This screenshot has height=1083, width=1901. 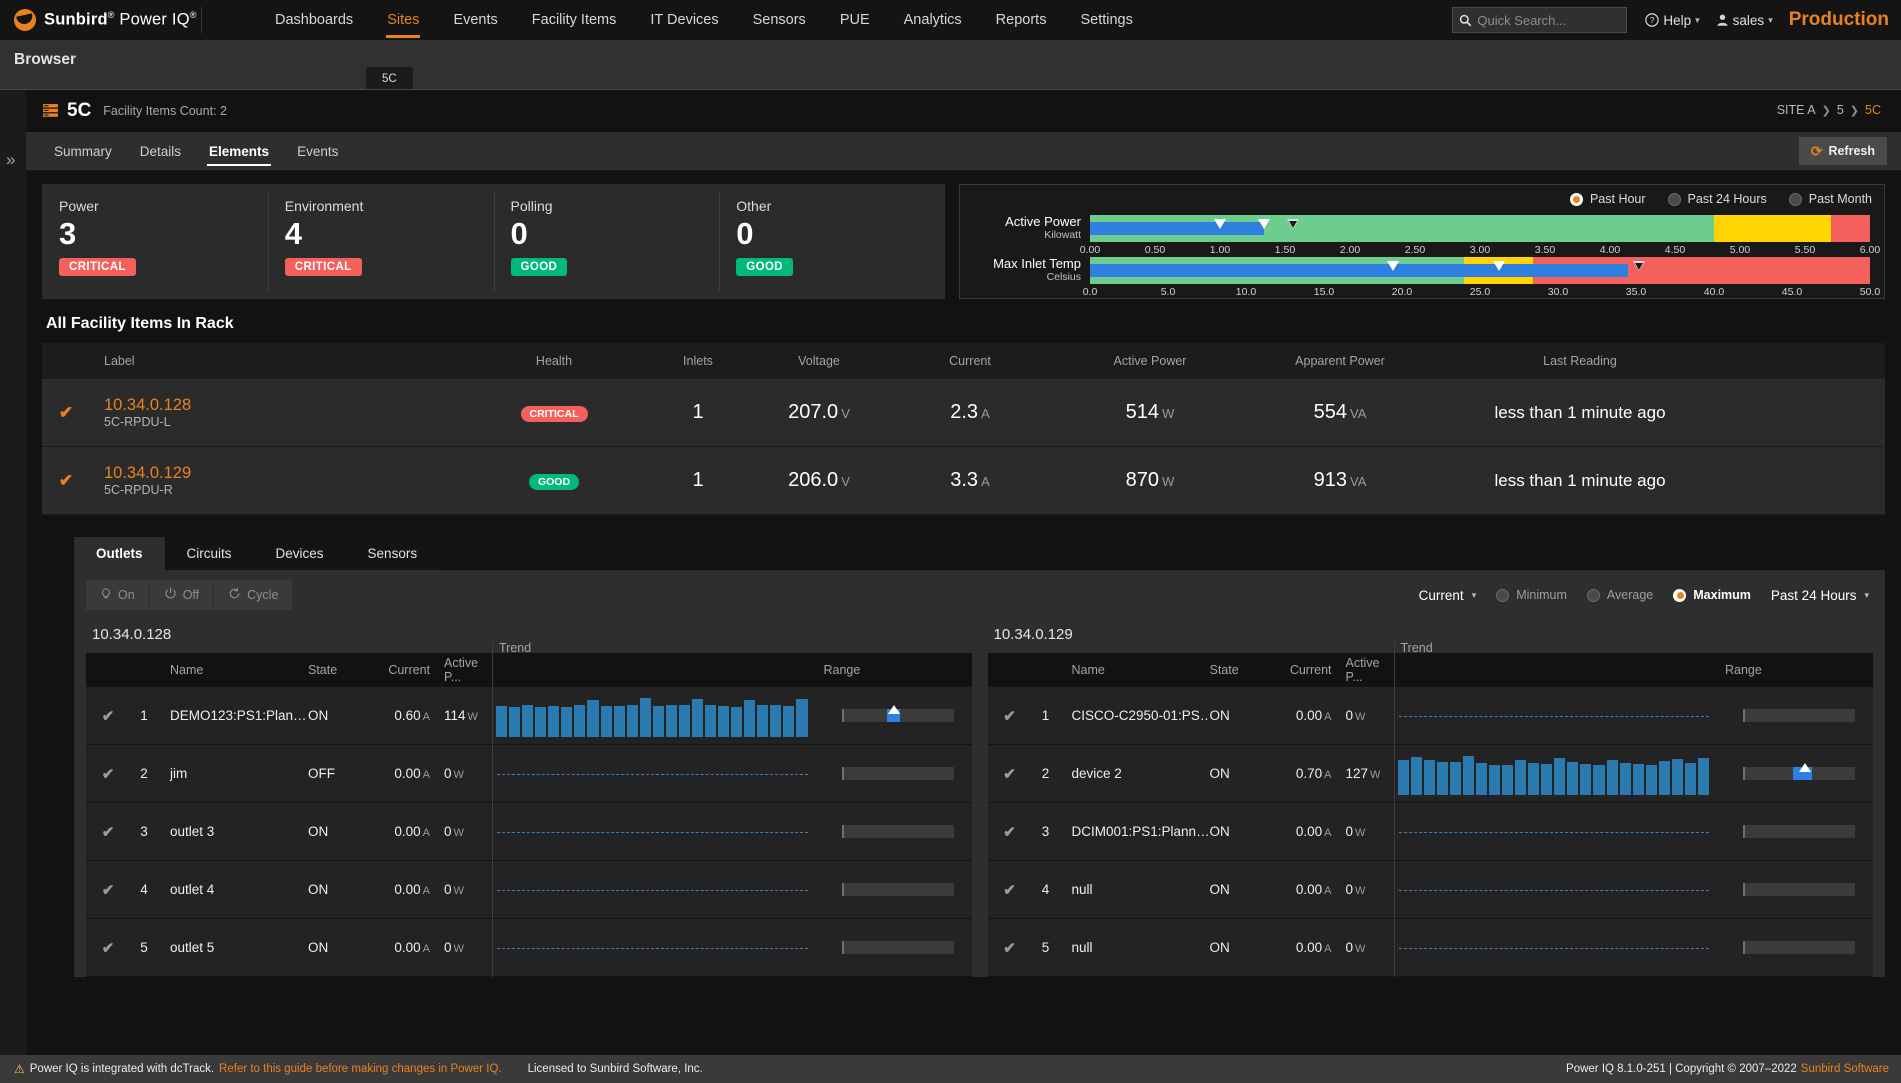 What do you see at coordinates (1328, 717) in the screenshot?
I see `outlet-current-unit: A` at bounding box center [1328, 717].